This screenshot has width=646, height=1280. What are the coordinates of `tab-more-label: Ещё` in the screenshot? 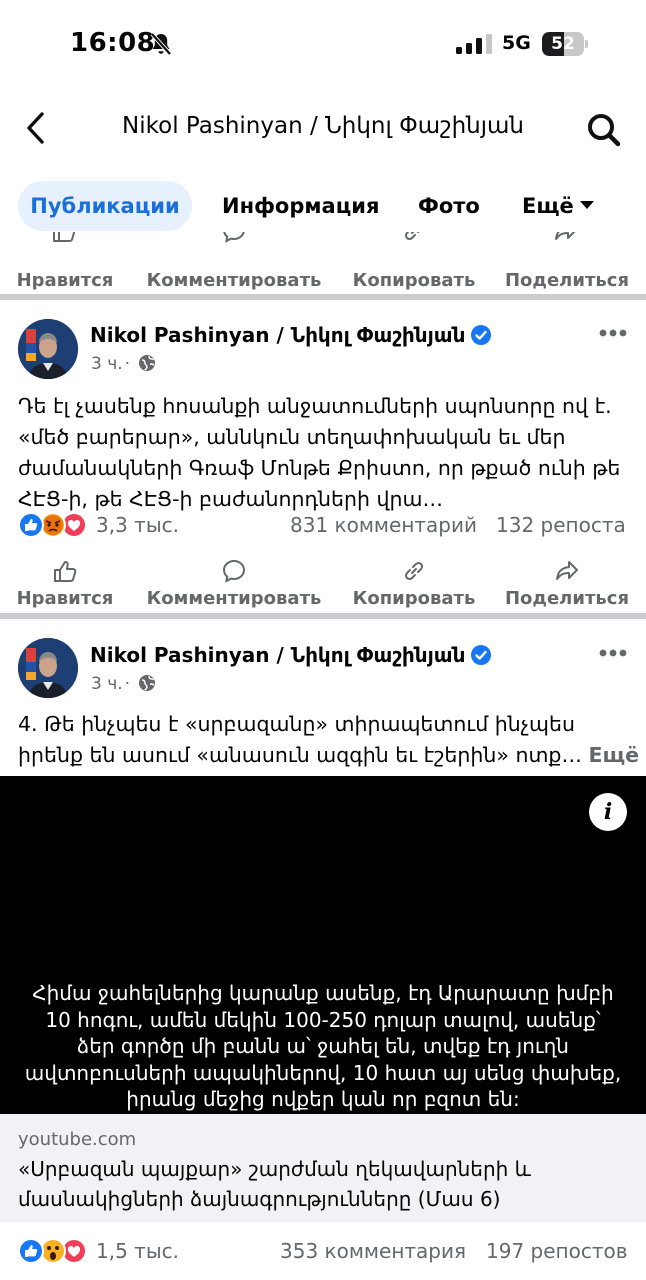 It's located at (548, 206).